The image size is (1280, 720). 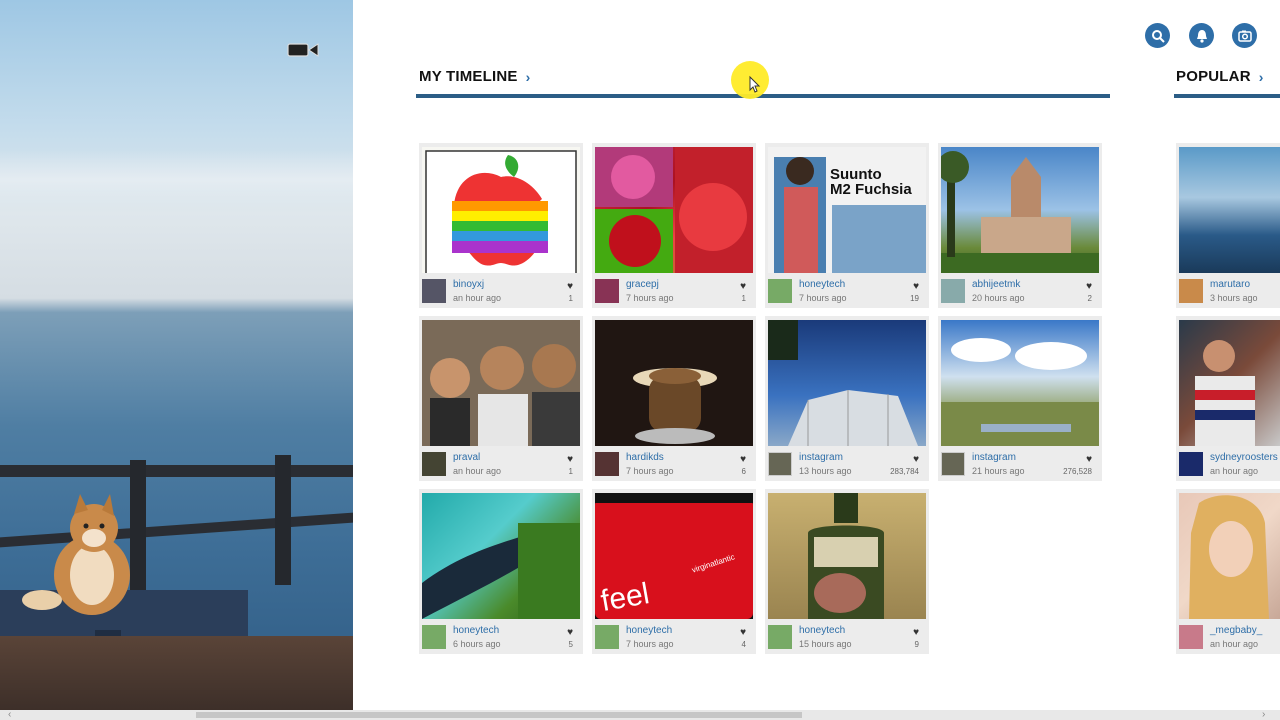 I want to click on wooden-deck, so click(x=176, y=673).